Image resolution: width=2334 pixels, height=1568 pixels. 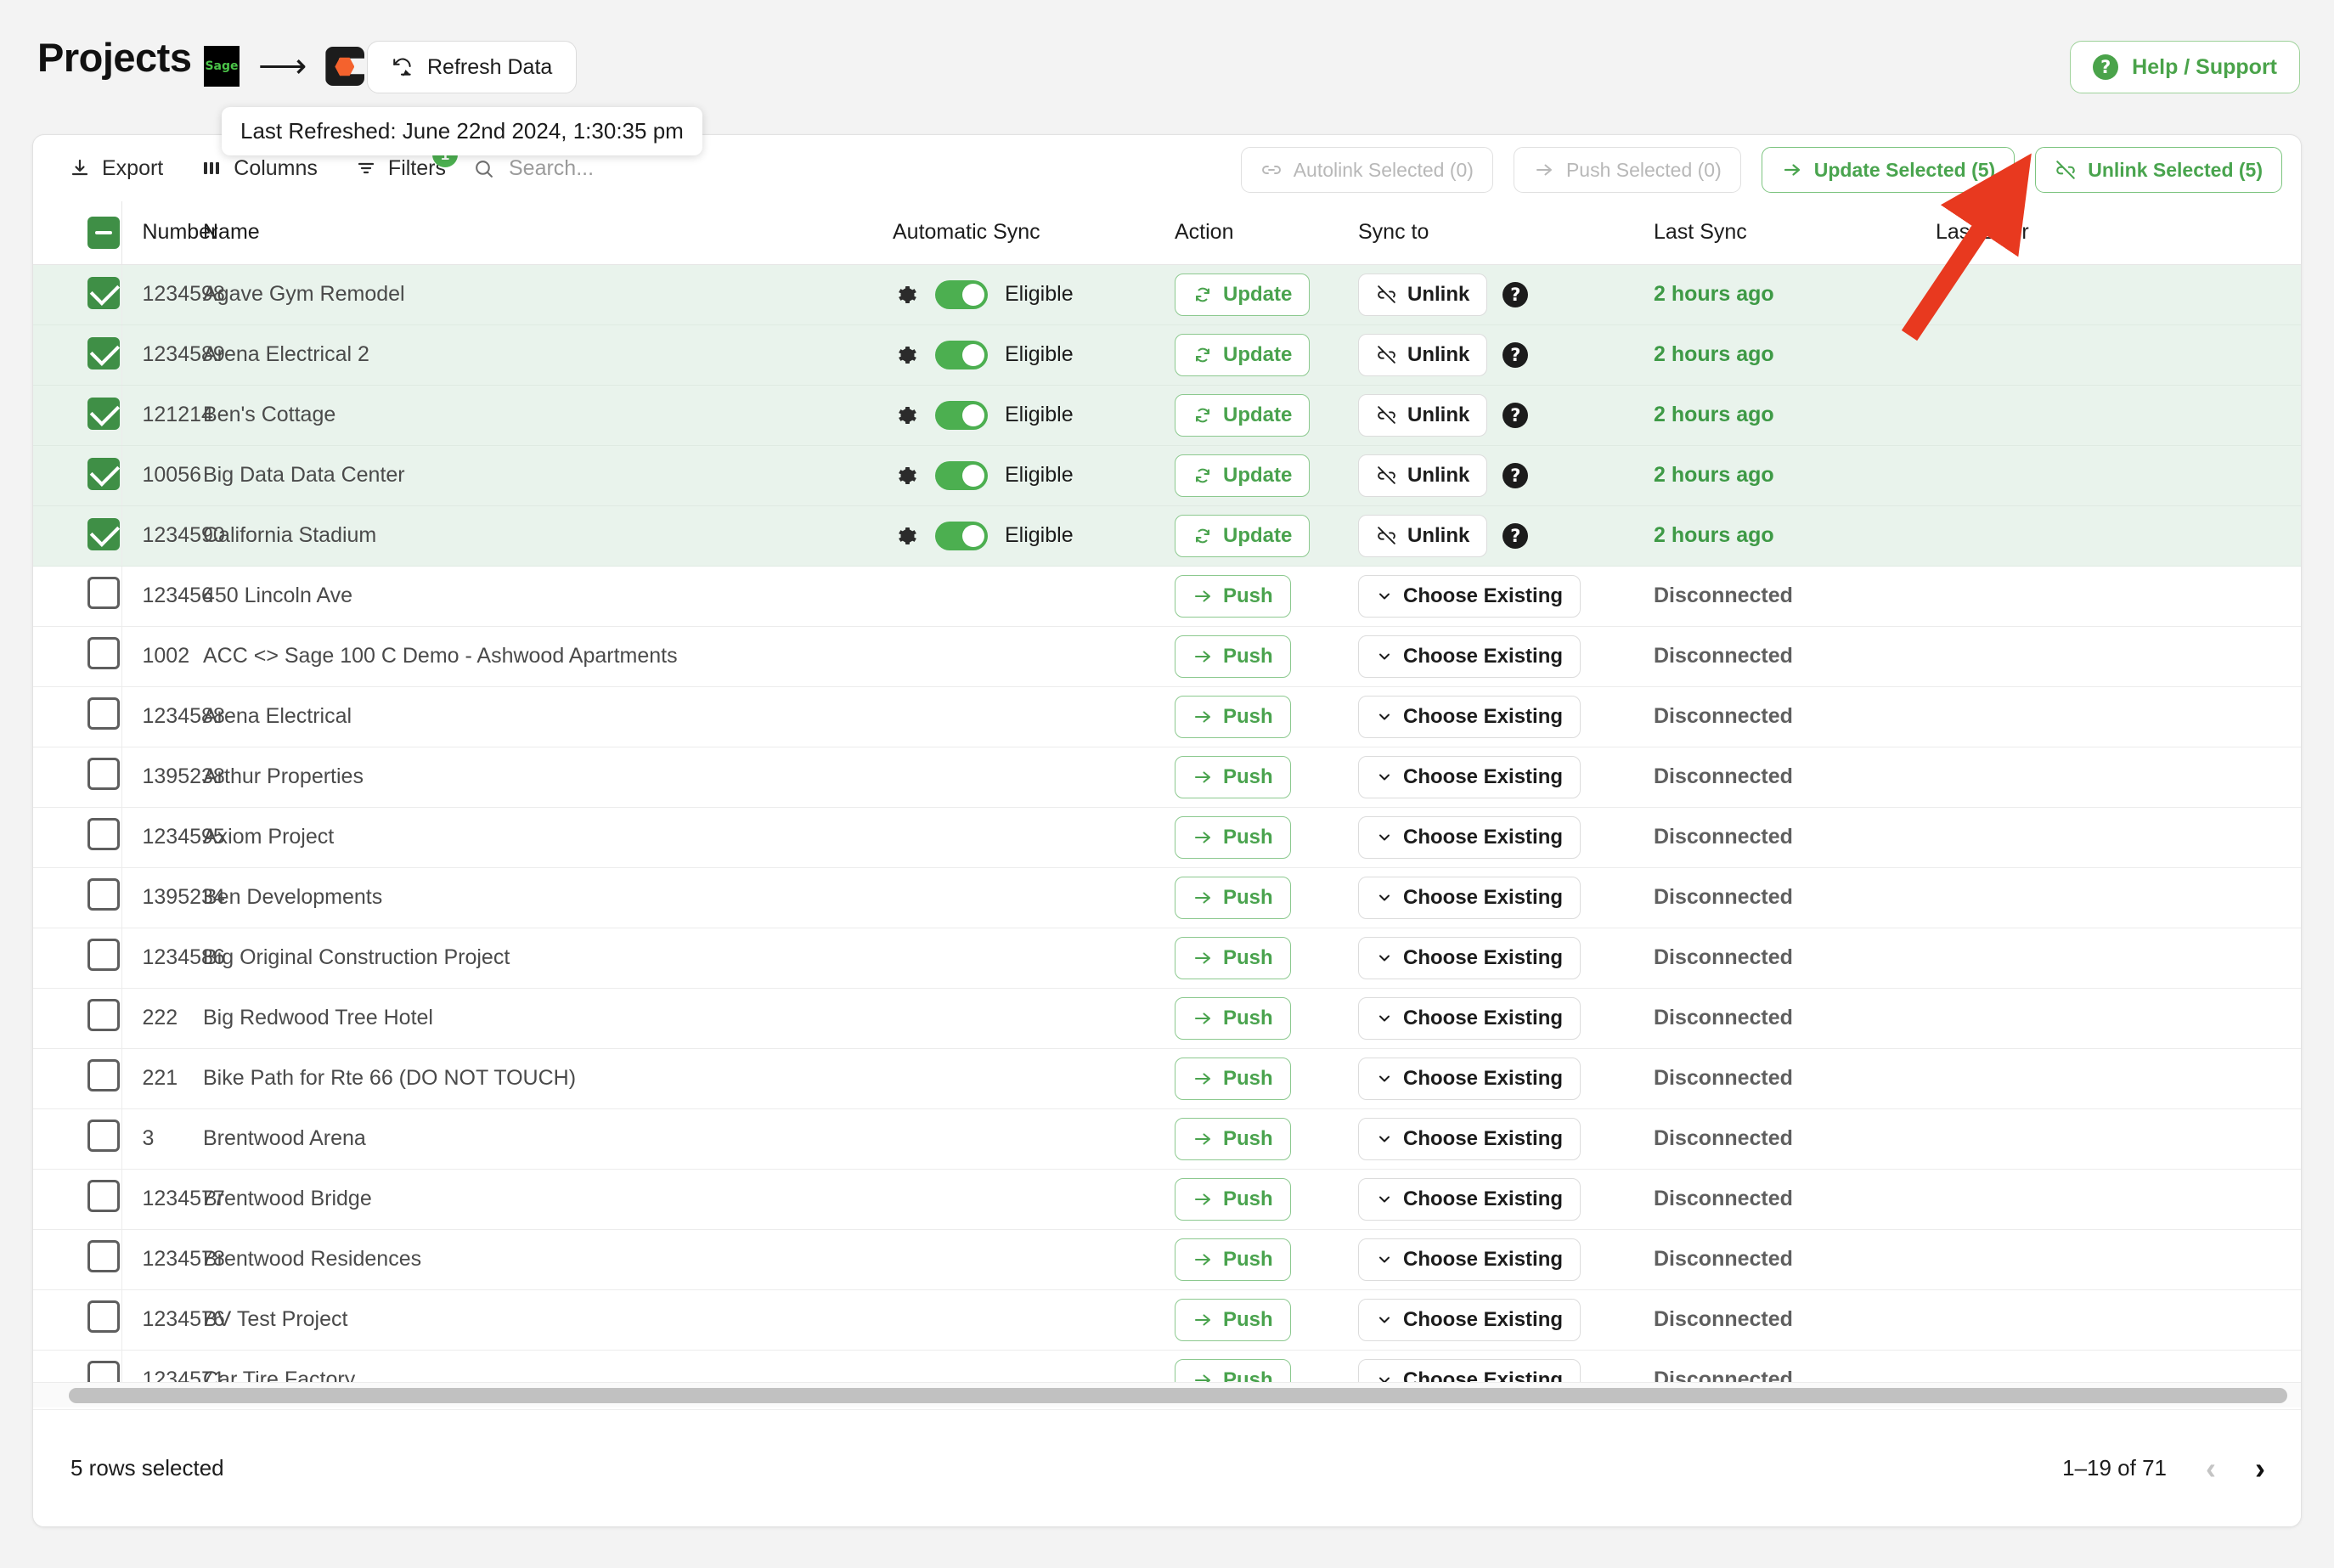 What do you see at coordinates (1627, 170) in the screenshot?
I see `push-selected-button: Push Selected (0)` at bounding box center [1627, 170].